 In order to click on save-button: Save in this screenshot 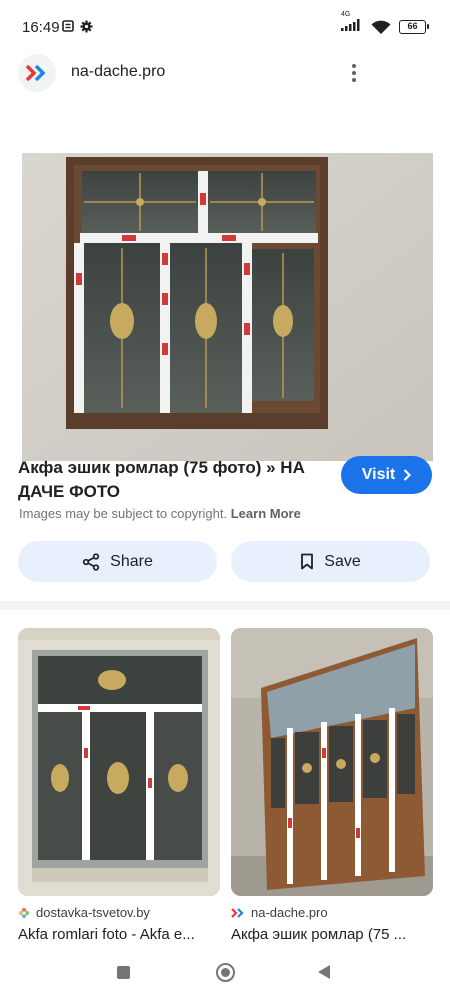, I will do `click(330, 561)`.